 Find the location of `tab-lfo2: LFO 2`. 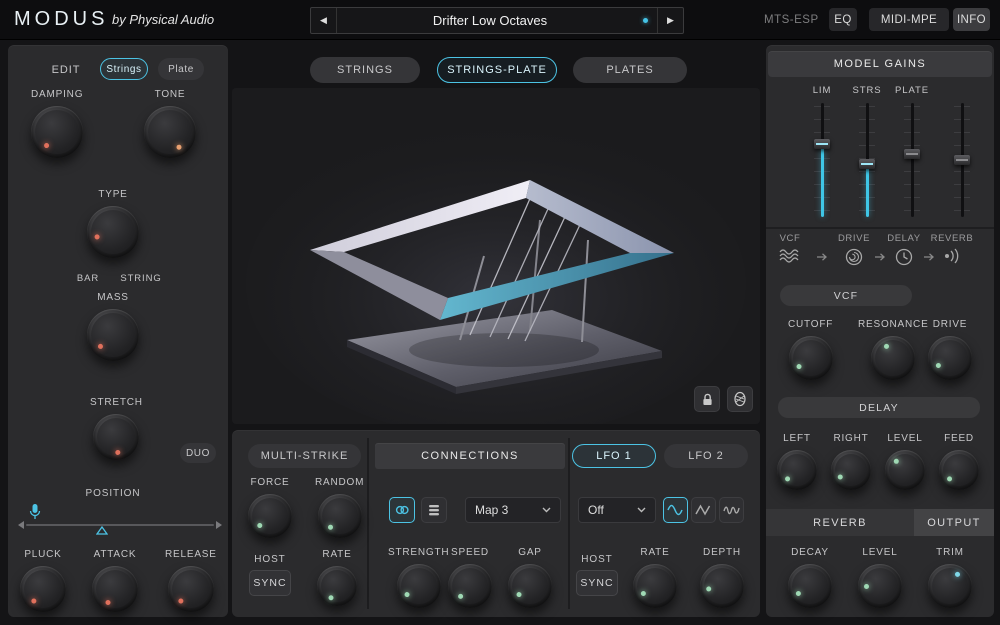

tab-lfo2: LFO 2 is located at coordinates (706, 456).